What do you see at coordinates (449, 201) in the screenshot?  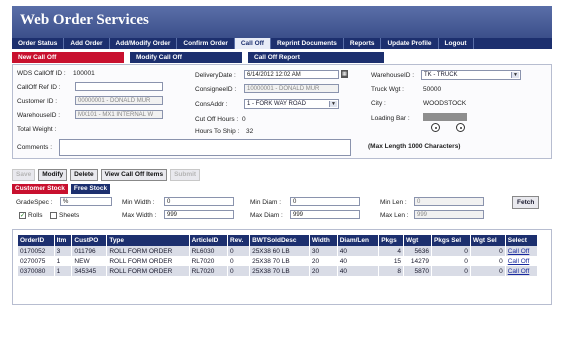 I see `min-len-input: 0` at bounding box center [449, 201].